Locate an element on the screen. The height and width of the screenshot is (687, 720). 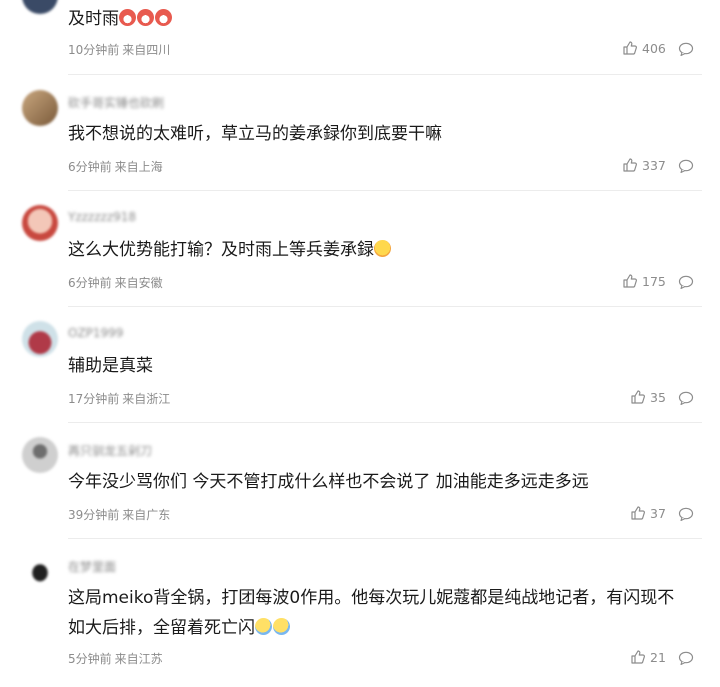
comment-meta: 10分钟前 来自四川 is located at coordinates (119, 49).